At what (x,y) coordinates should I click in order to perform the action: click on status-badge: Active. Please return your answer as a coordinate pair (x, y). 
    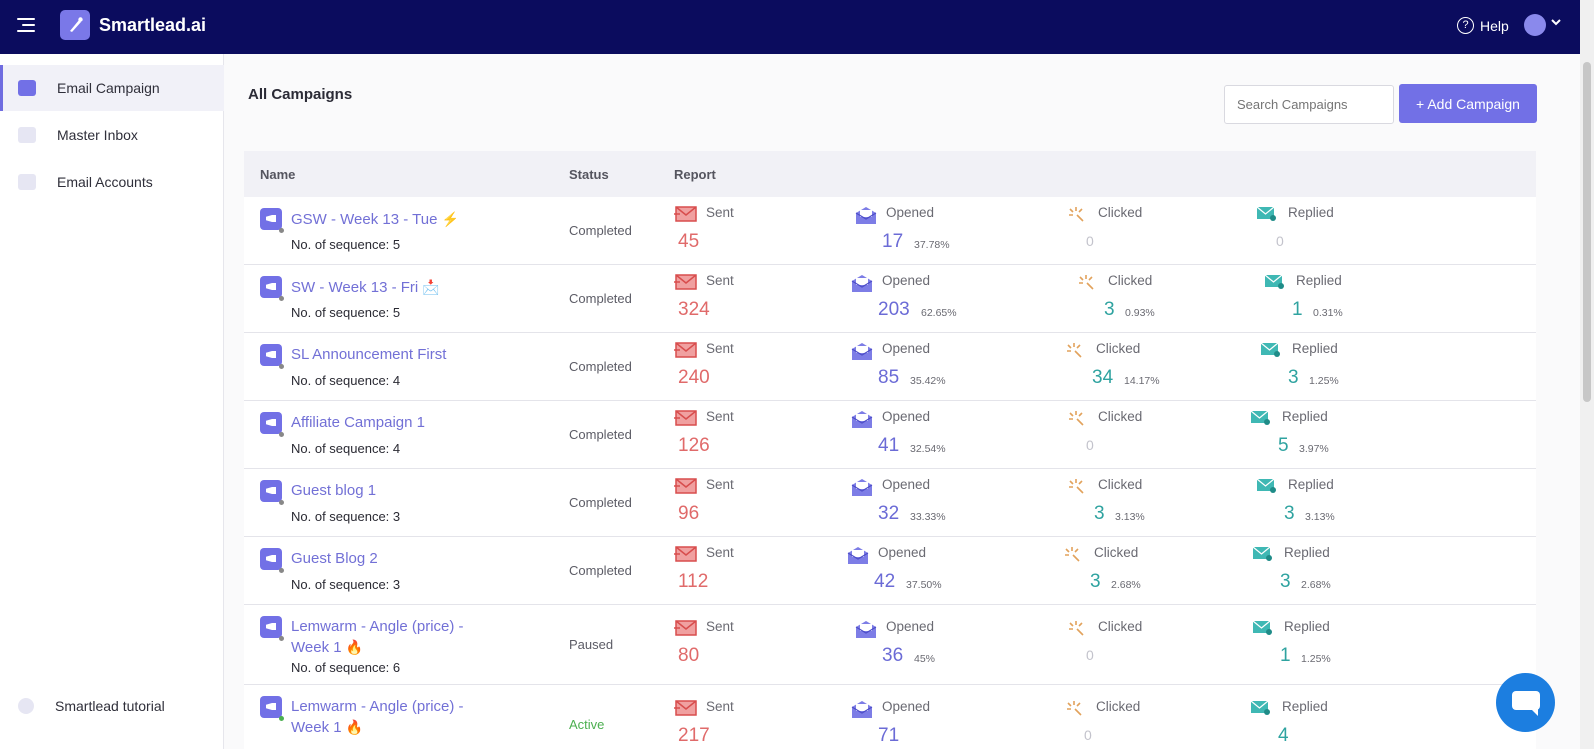
    Looking at the image, I should click on (587, 724).